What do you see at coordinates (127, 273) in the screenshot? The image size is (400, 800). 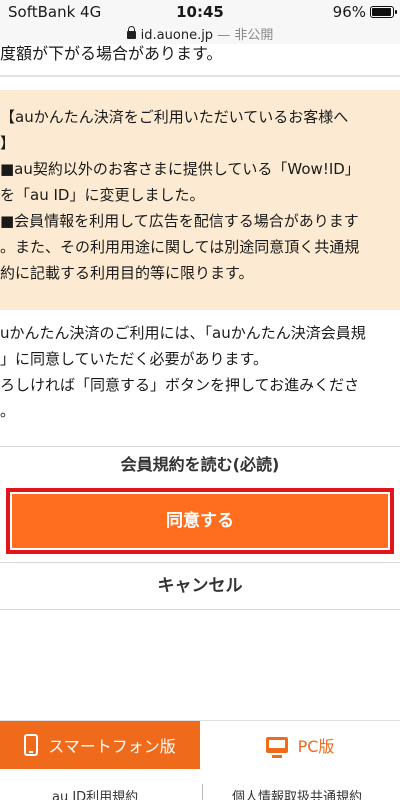 I see `notice-line: 約に記載する利用目的等に限ります。` at bounding box center [127, 273].